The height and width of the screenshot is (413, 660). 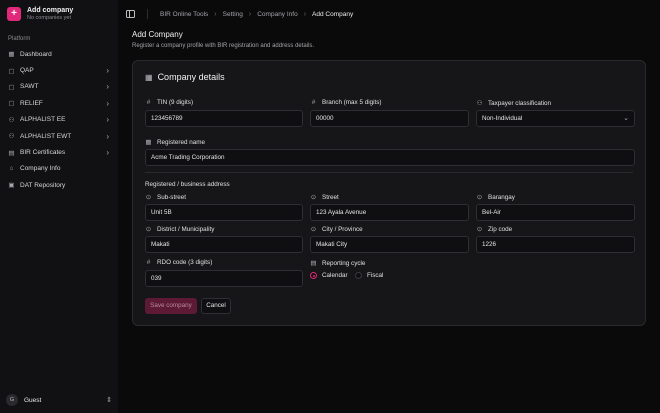 I want to click on sidebar-item-label: SAWT, so click(x=29, y=87).